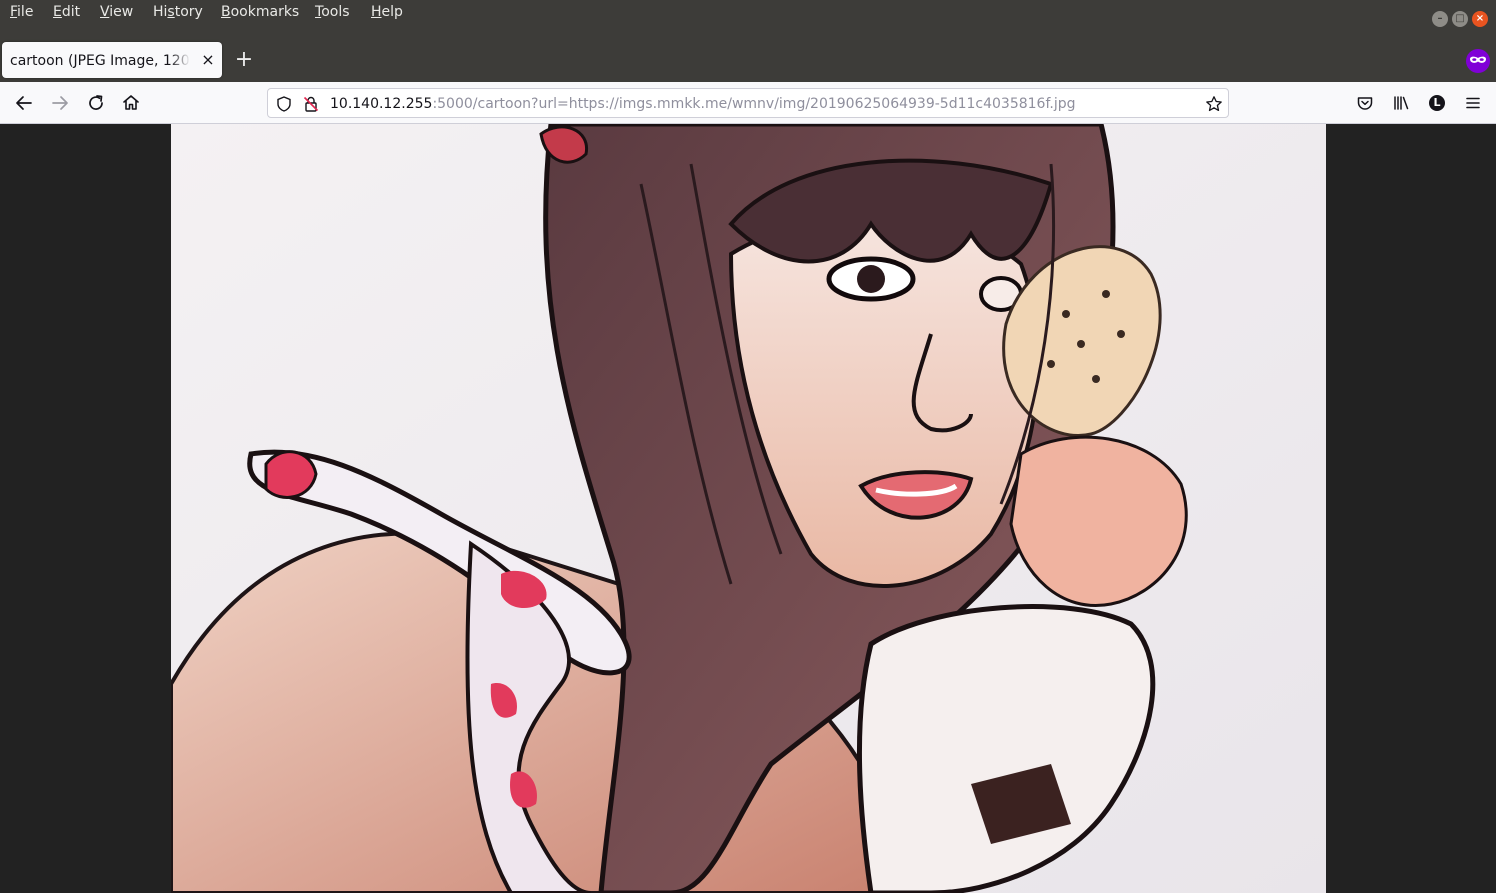 This screenshot has width=1496, height=893. I want to click on menu-help: Help, so click(387, 13).